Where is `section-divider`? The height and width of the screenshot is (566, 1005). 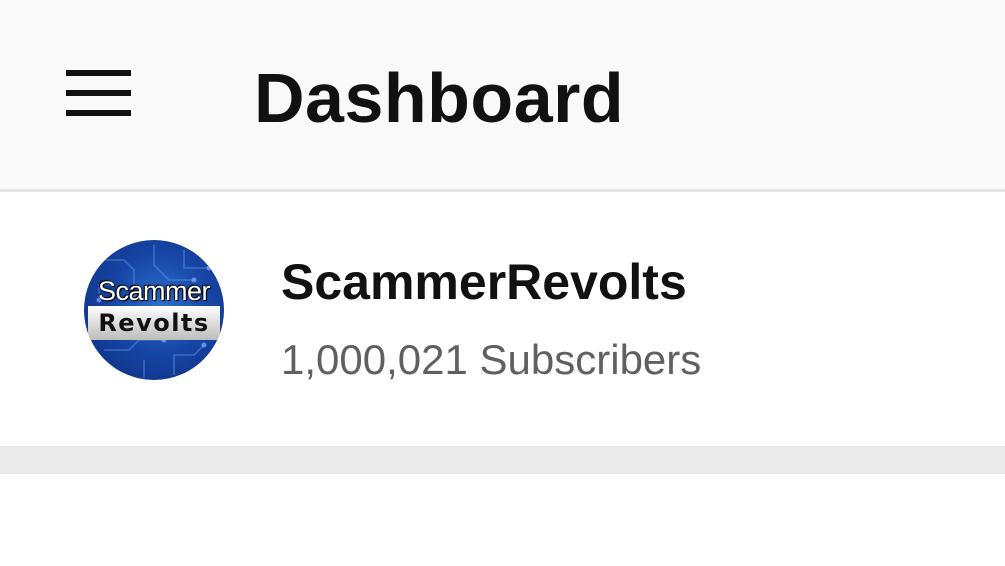 section-divider is located at coordinates (502, 460).